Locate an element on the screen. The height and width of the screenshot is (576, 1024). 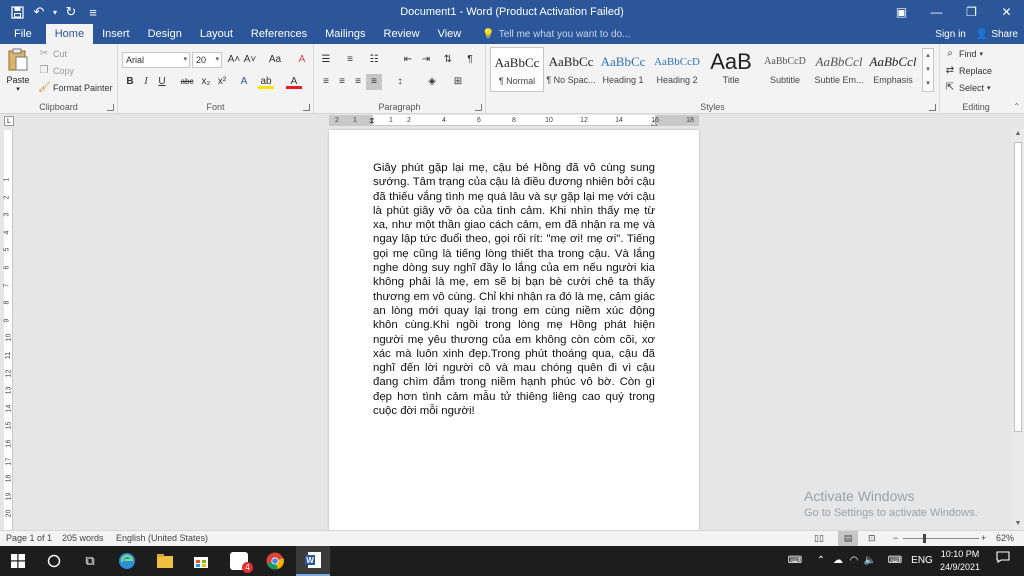
format-painter-button: 🖌 Format Painter is located at coordinates (75, 88).